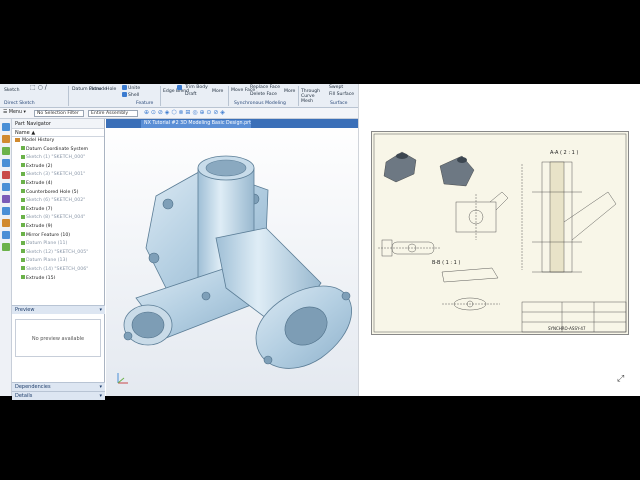 The image size is (640, 480). I want to click on section-b-label: B-B ( 1 : 1 ), so click(446, 263).